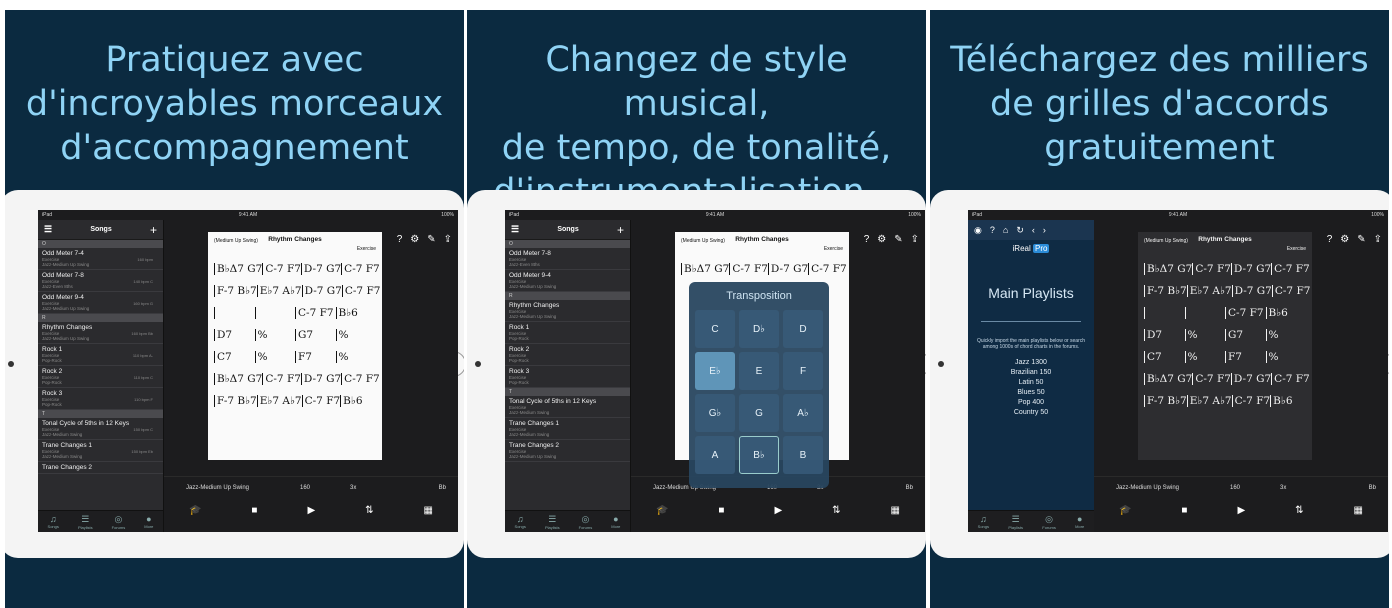  What do you see at coordinates (715, 329) in the screenshot?
I see `key-button: C` at bounding box center [715, 329].